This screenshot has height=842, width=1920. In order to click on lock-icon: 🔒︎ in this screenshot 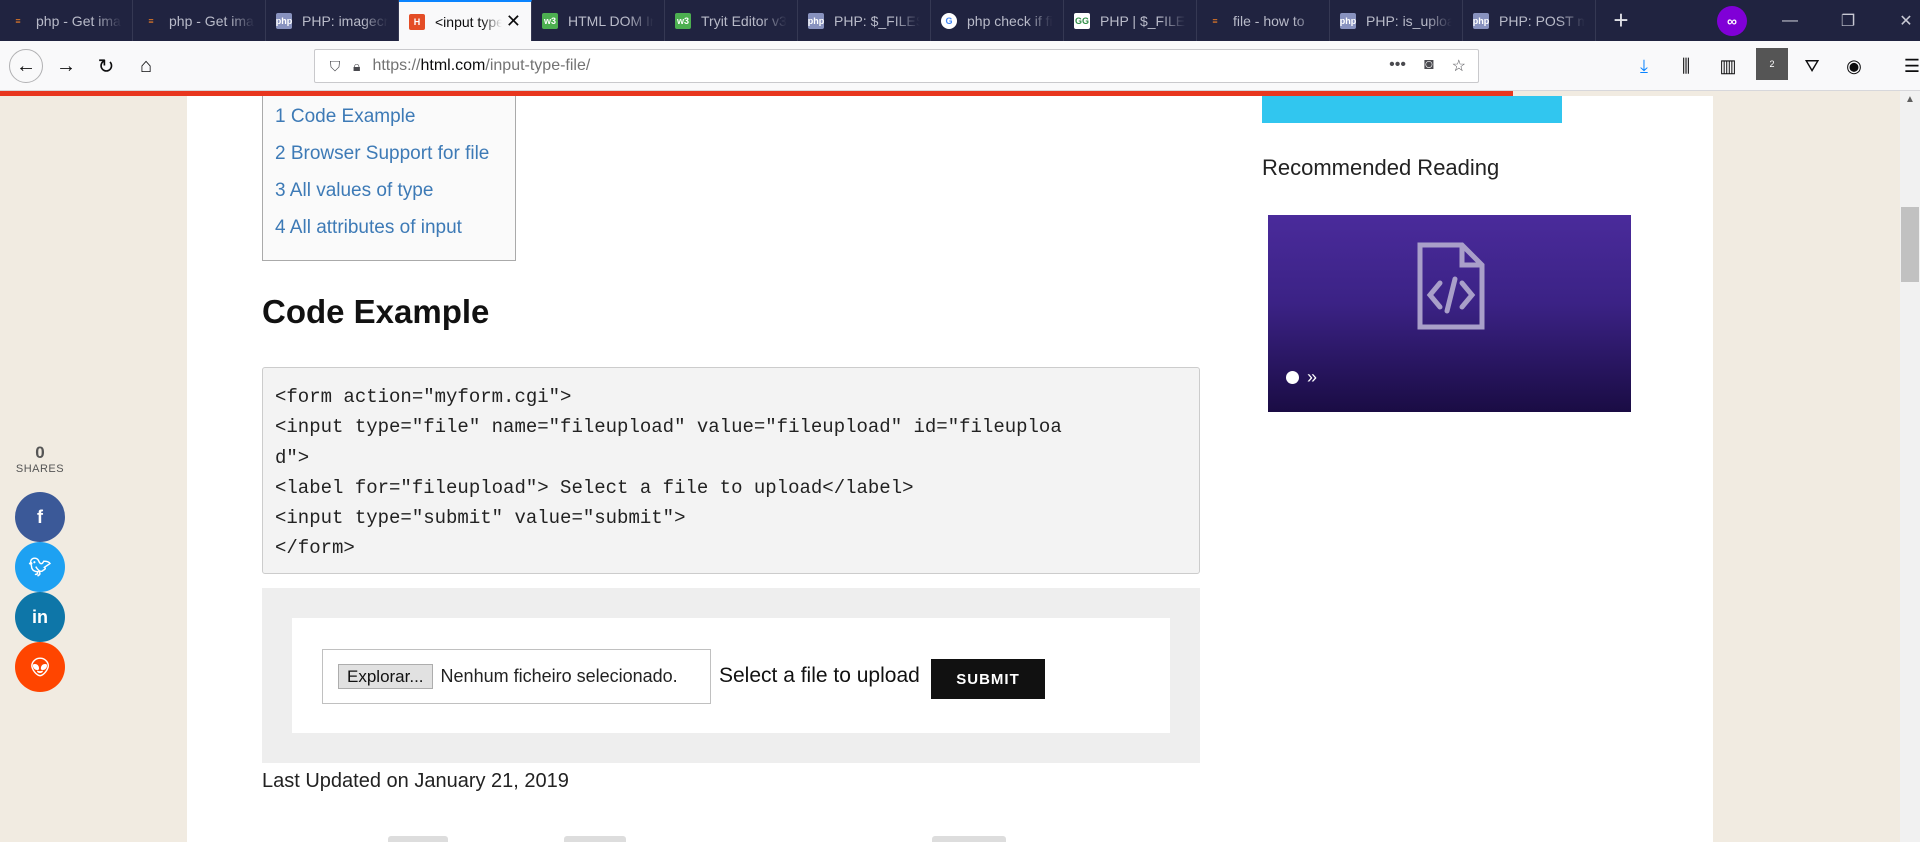, I will do `click(356, 66)`.